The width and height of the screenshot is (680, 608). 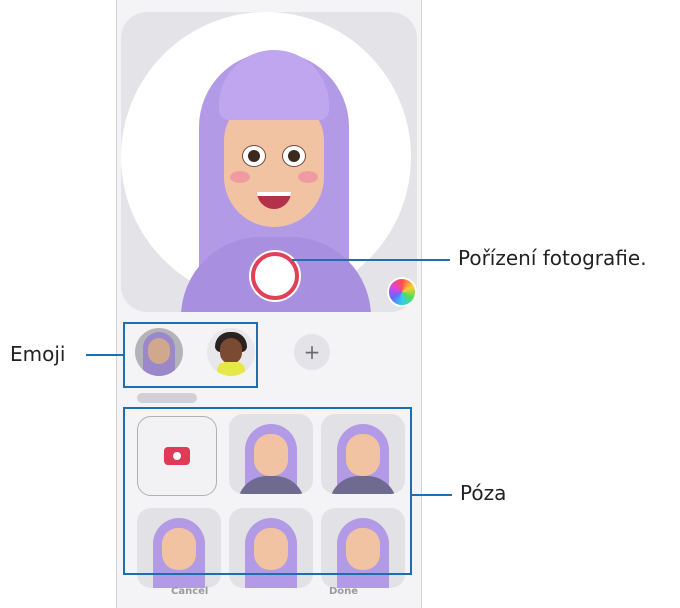 What do you see at coordinates (269, 592) in the screenshot?
I see `bottom-bar: Cancel Done` at bounding box center [269, 592].